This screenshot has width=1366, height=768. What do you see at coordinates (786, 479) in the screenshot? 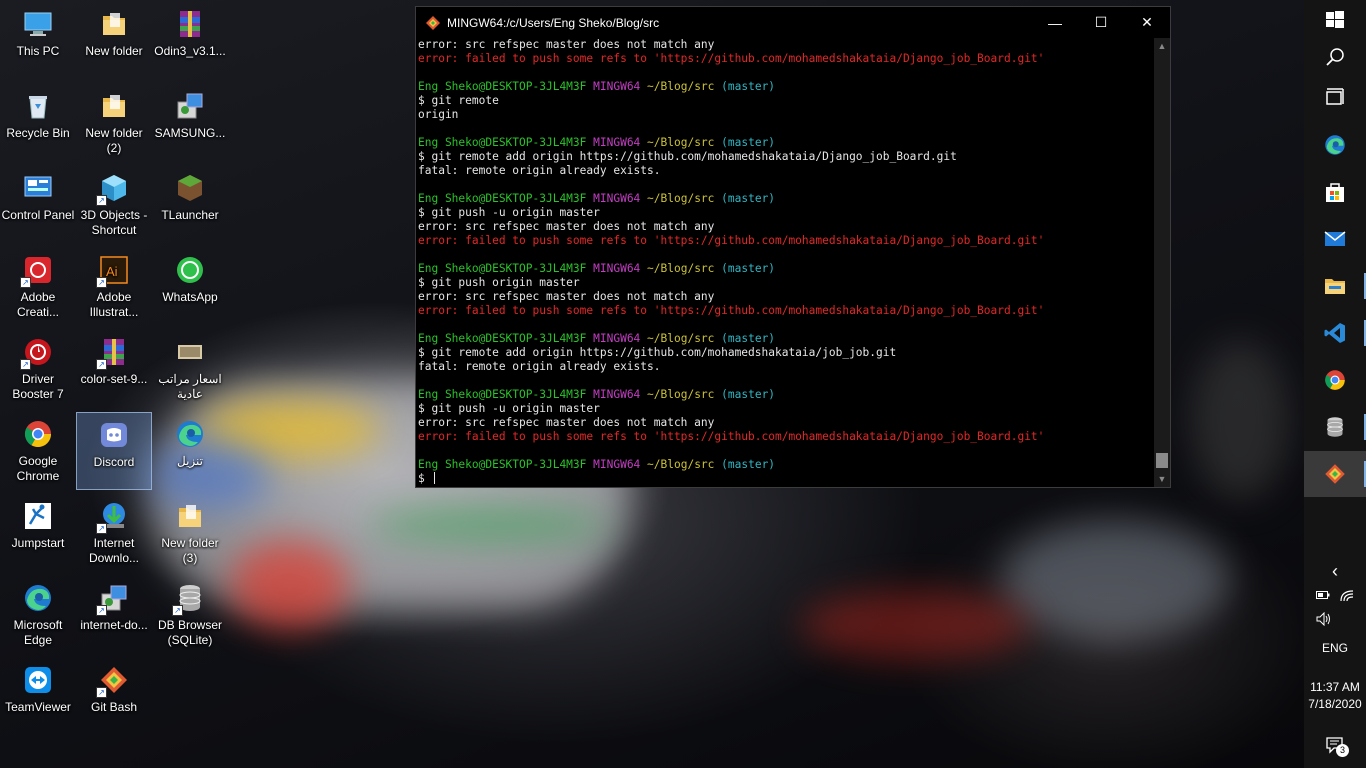
I see `terminal-input-line: $` at bounding box center [786, 479].